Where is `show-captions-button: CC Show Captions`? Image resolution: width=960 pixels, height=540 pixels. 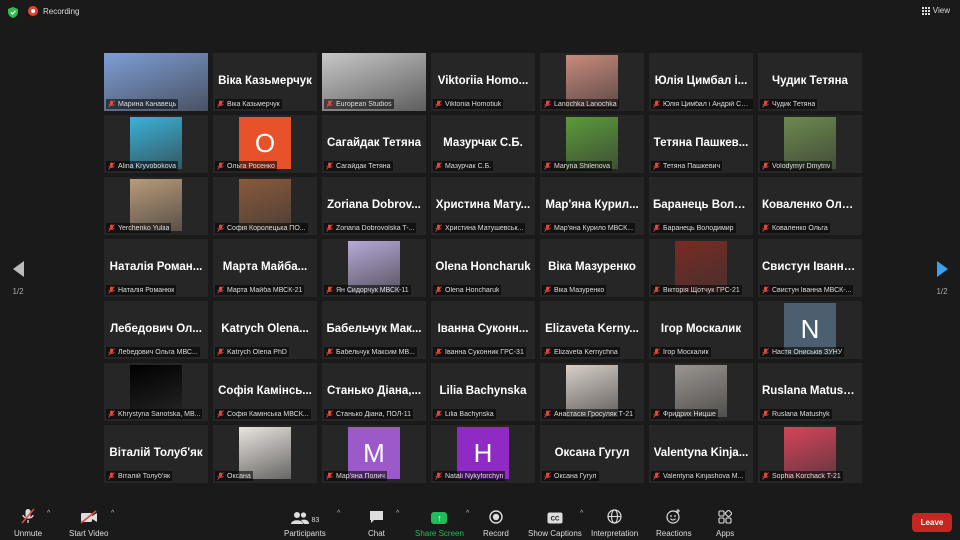 show-captions-button: CC Show Captions is located at coordinates (555, 523).